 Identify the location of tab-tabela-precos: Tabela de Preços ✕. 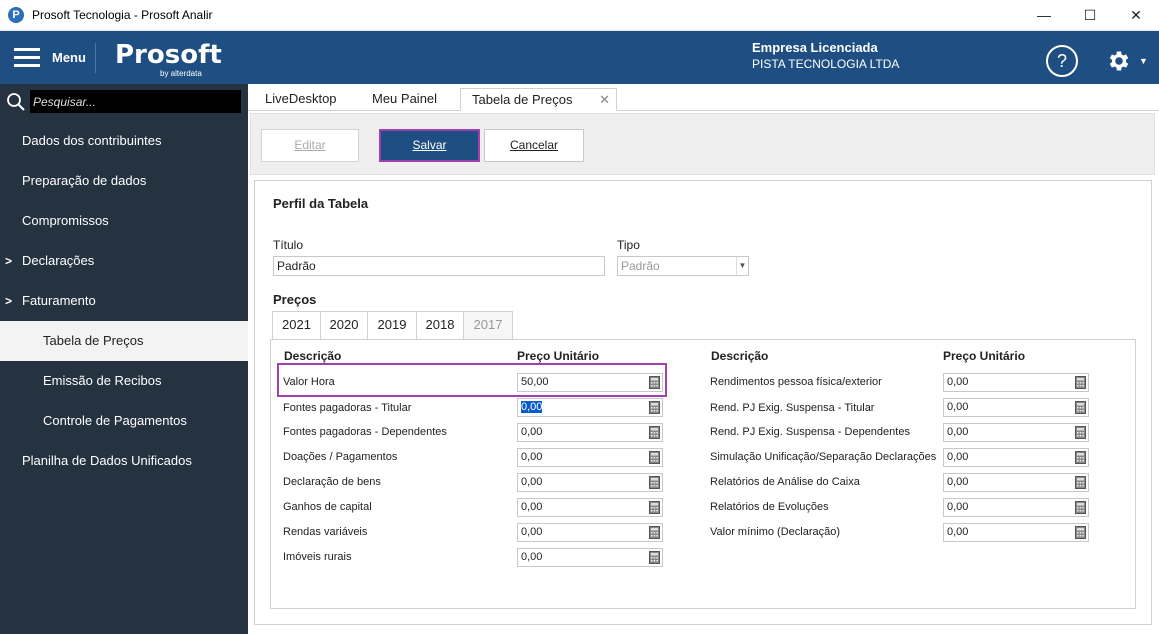
(538, 99).